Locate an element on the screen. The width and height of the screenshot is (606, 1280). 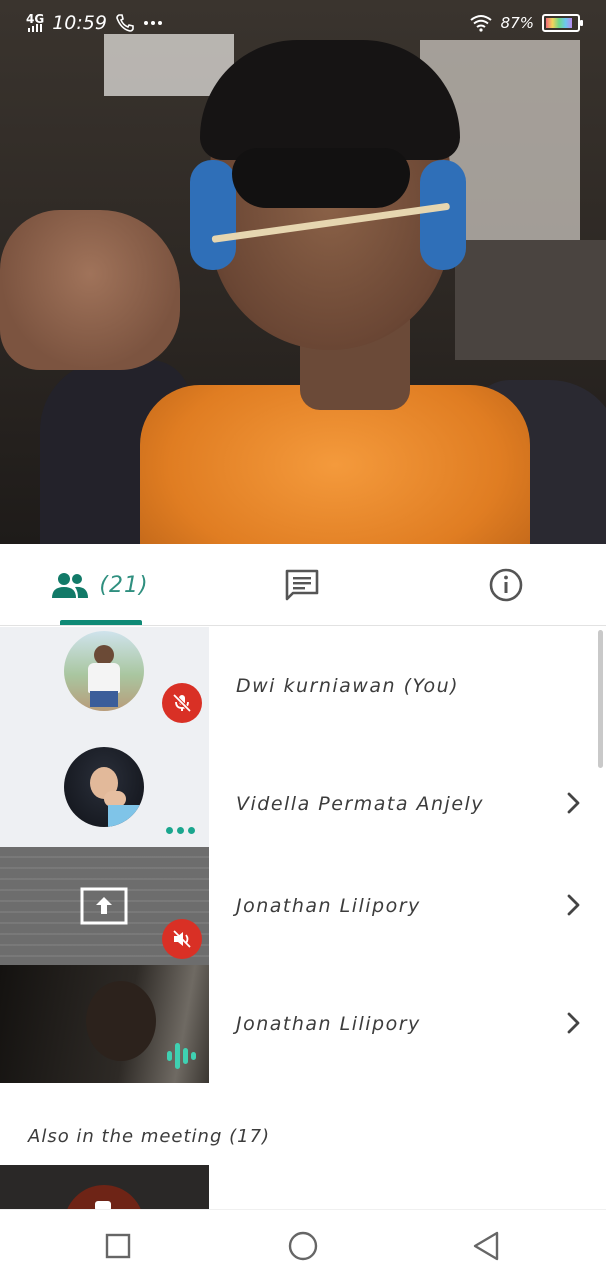
meeting-tabs: (21) is located at coordinates (303, 585).